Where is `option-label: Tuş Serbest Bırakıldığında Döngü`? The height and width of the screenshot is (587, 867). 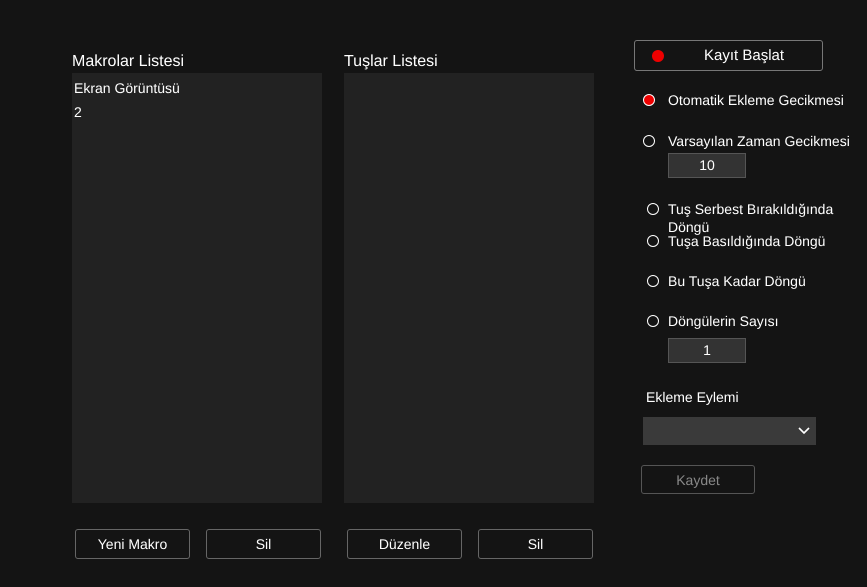
option-label: Tuş Serbest Bırakıldığında Döngü is located at coordinates (751, 218).